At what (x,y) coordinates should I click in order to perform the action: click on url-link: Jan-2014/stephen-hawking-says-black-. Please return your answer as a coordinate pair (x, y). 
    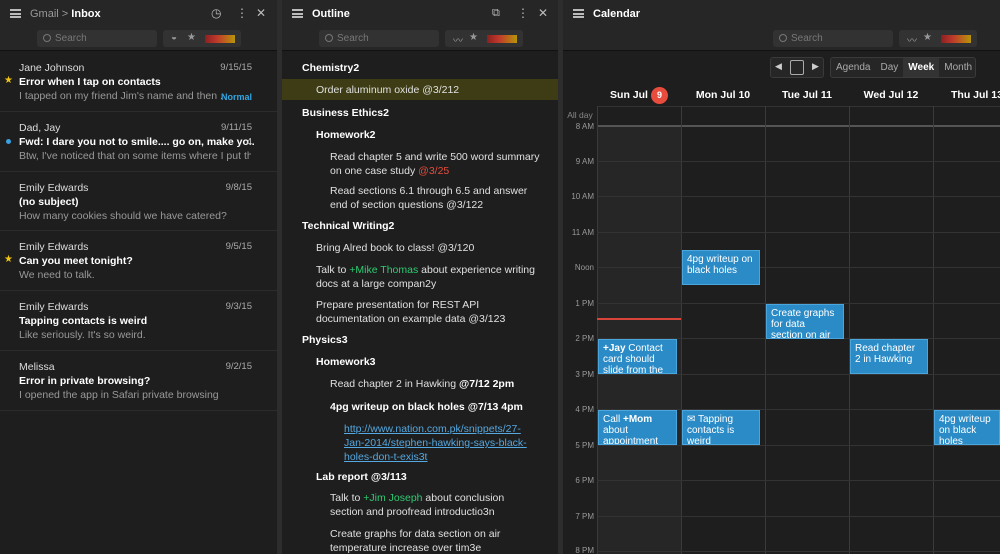
    Looking at the image, I should click on (451, 443).